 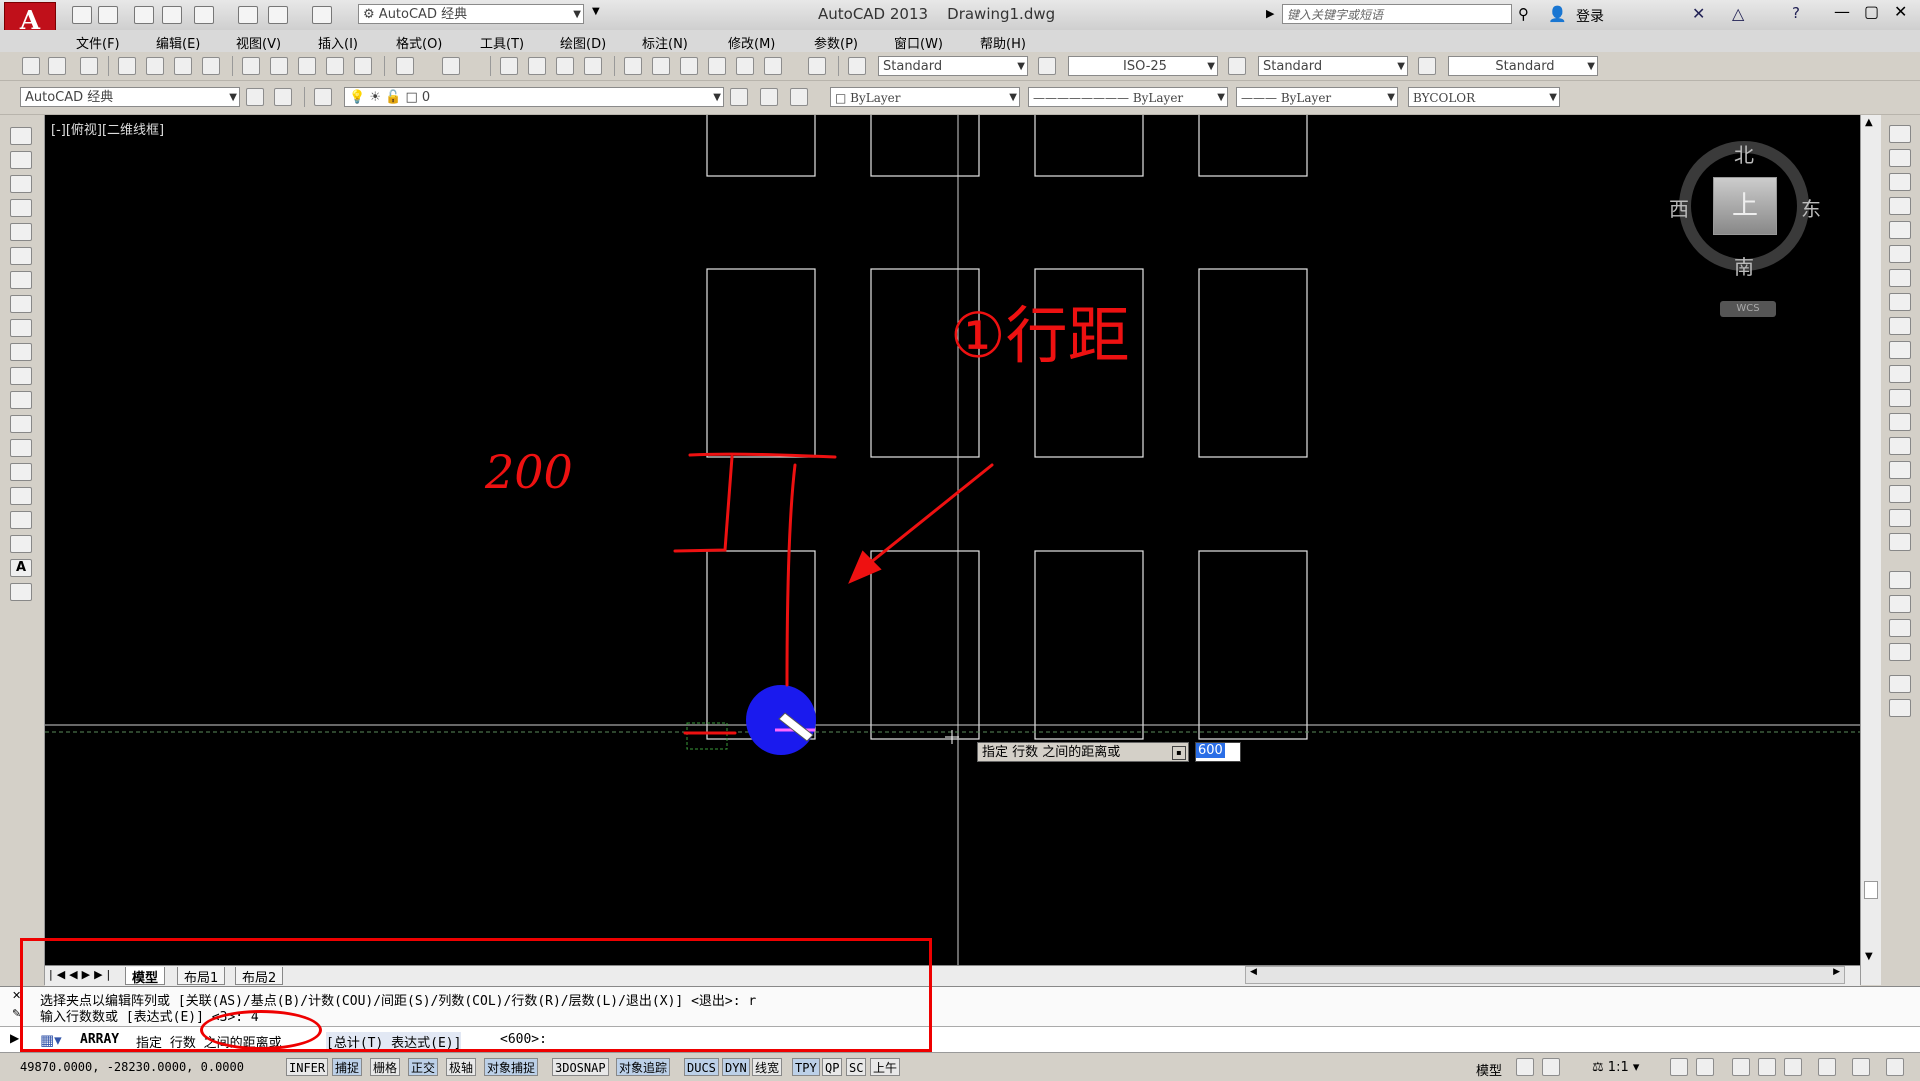 What do you see at coordinates (806, 1067) in the screenshot?
I see `toggle-tpy: TPY` at bounding box center [806, 1067].